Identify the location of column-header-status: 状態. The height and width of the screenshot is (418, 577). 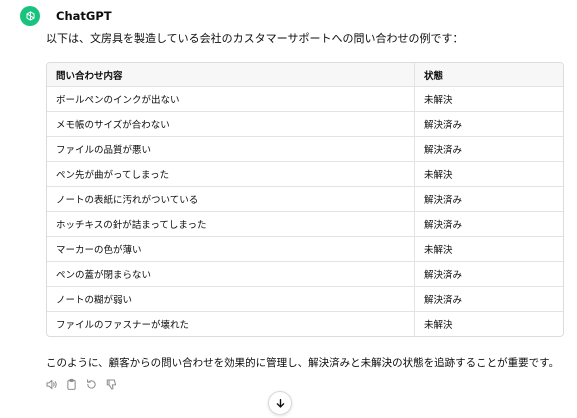
(488, 75).